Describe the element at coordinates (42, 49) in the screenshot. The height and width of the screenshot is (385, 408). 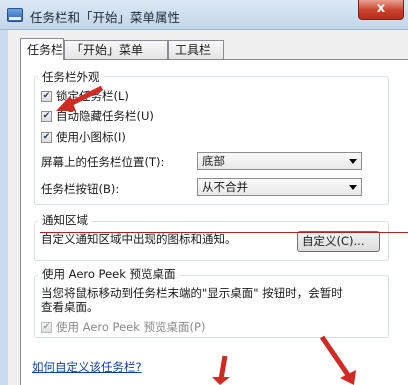
I see `tab-taskbar: 任务栏` at that location.